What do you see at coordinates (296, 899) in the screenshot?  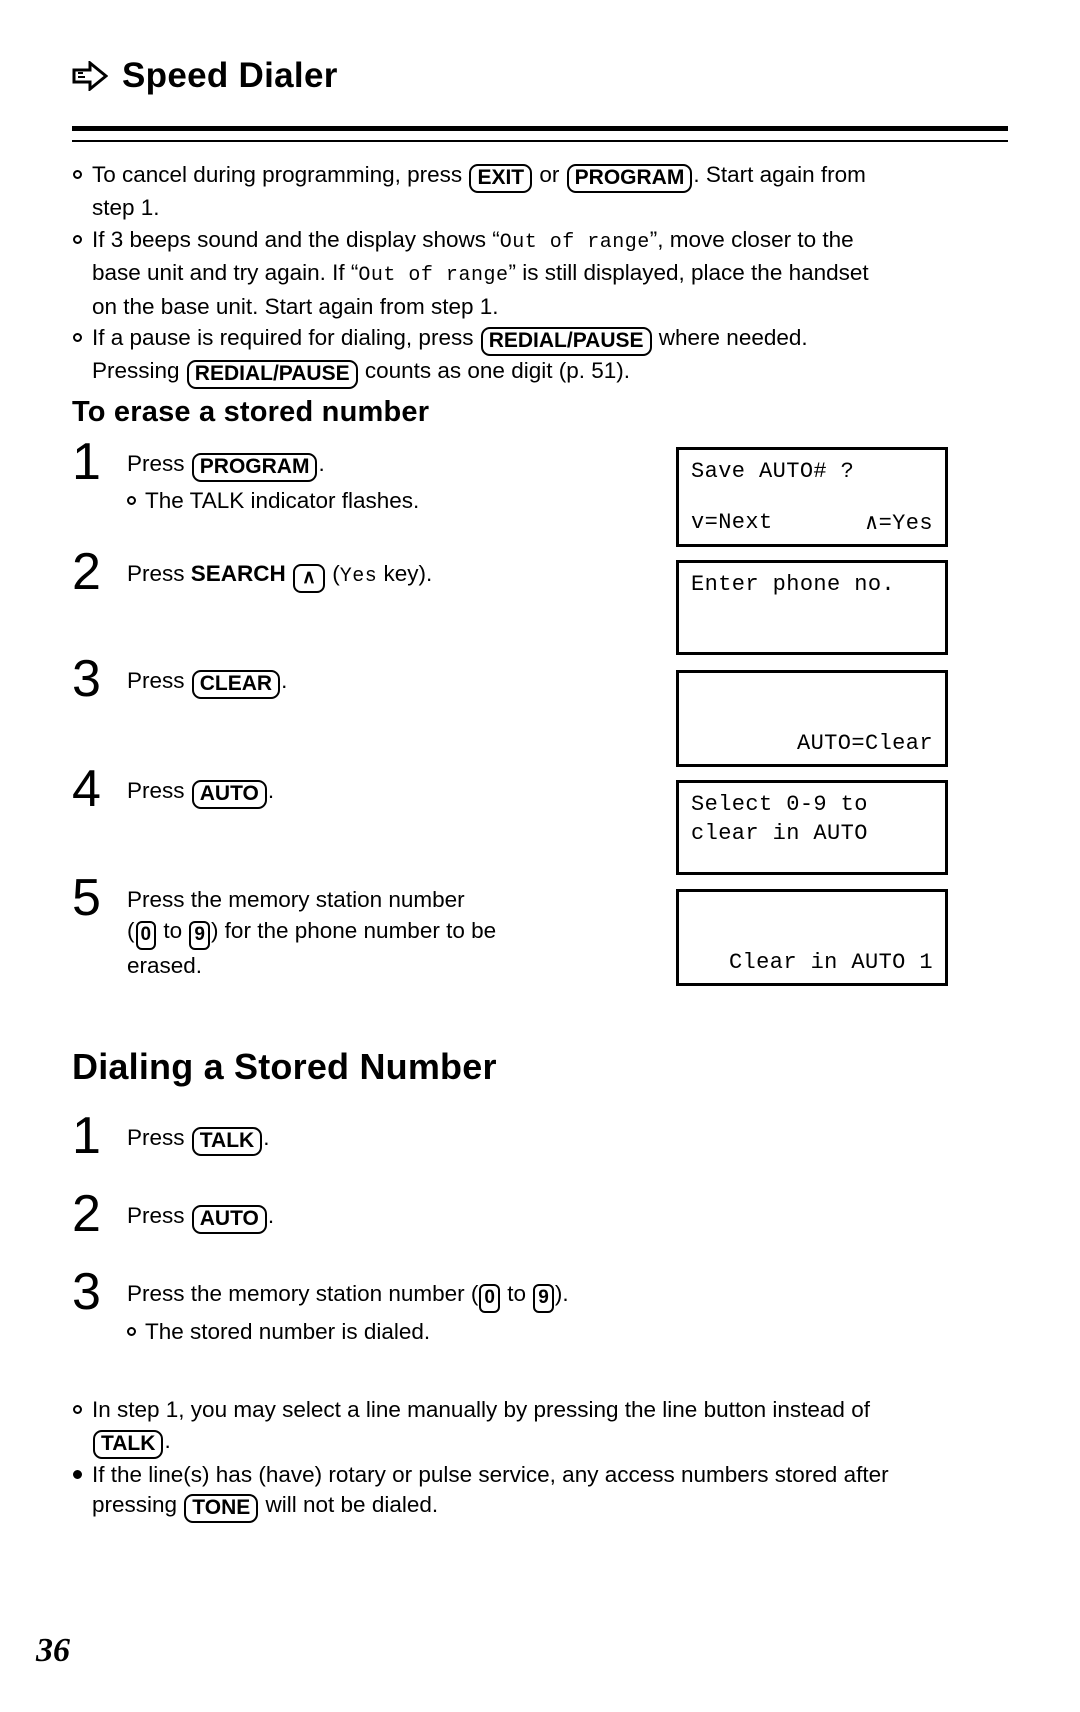 I see `step-text-line1: Press the memory station number` at bounding box center [296, 899].